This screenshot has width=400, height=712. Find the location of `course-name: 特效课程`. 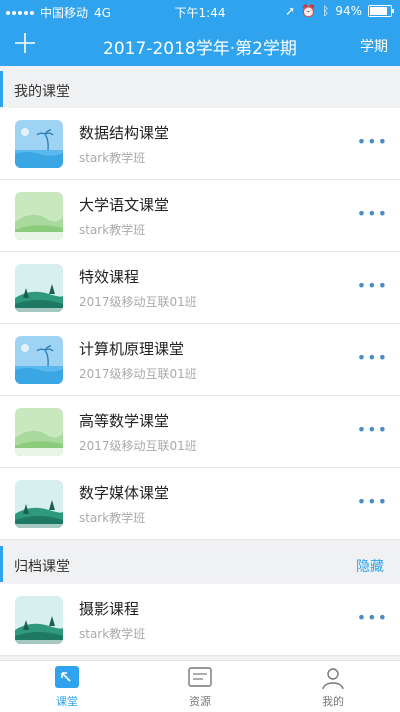

course-name: 特效课程 is located at coordinates (109, 277).